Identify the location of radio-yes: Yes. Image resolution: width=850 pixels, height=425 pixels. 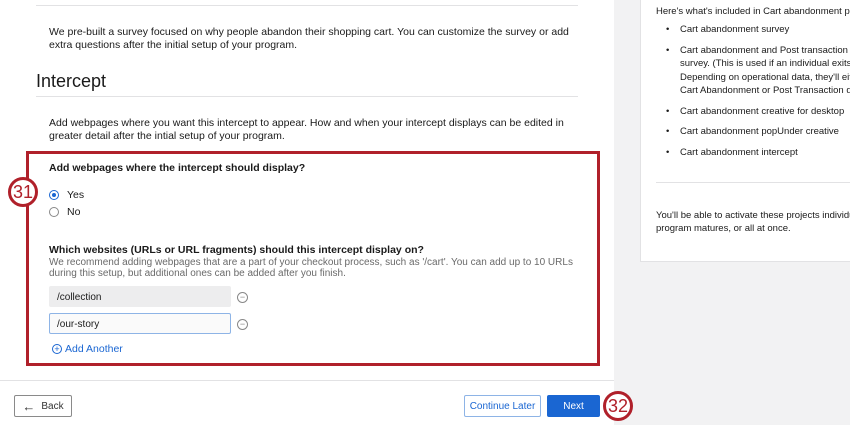
(66, 195).